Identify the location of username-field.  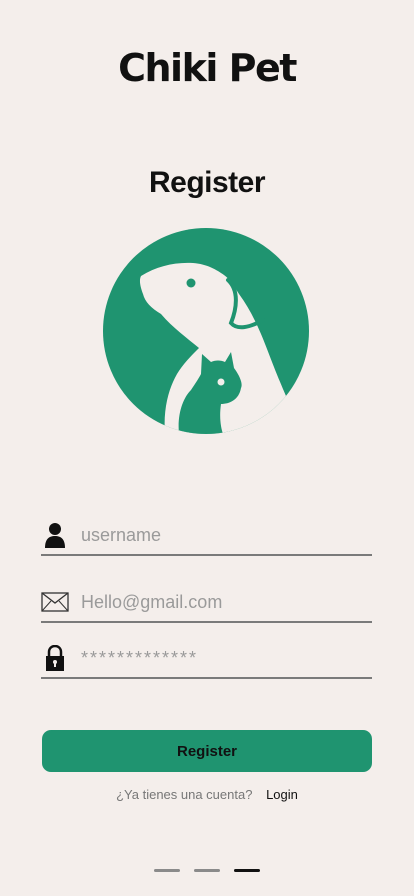
(206, 536).